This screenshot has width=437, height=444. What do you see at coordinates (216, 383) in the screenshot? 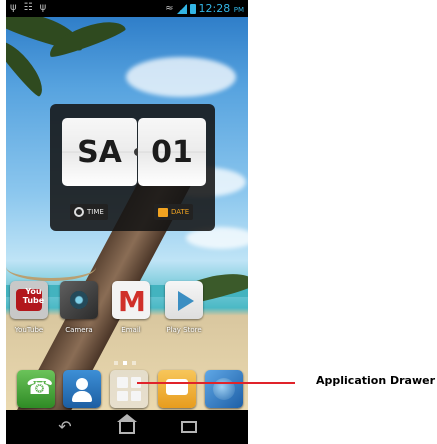
I see `callout-line` at bounding box center [216, 383].